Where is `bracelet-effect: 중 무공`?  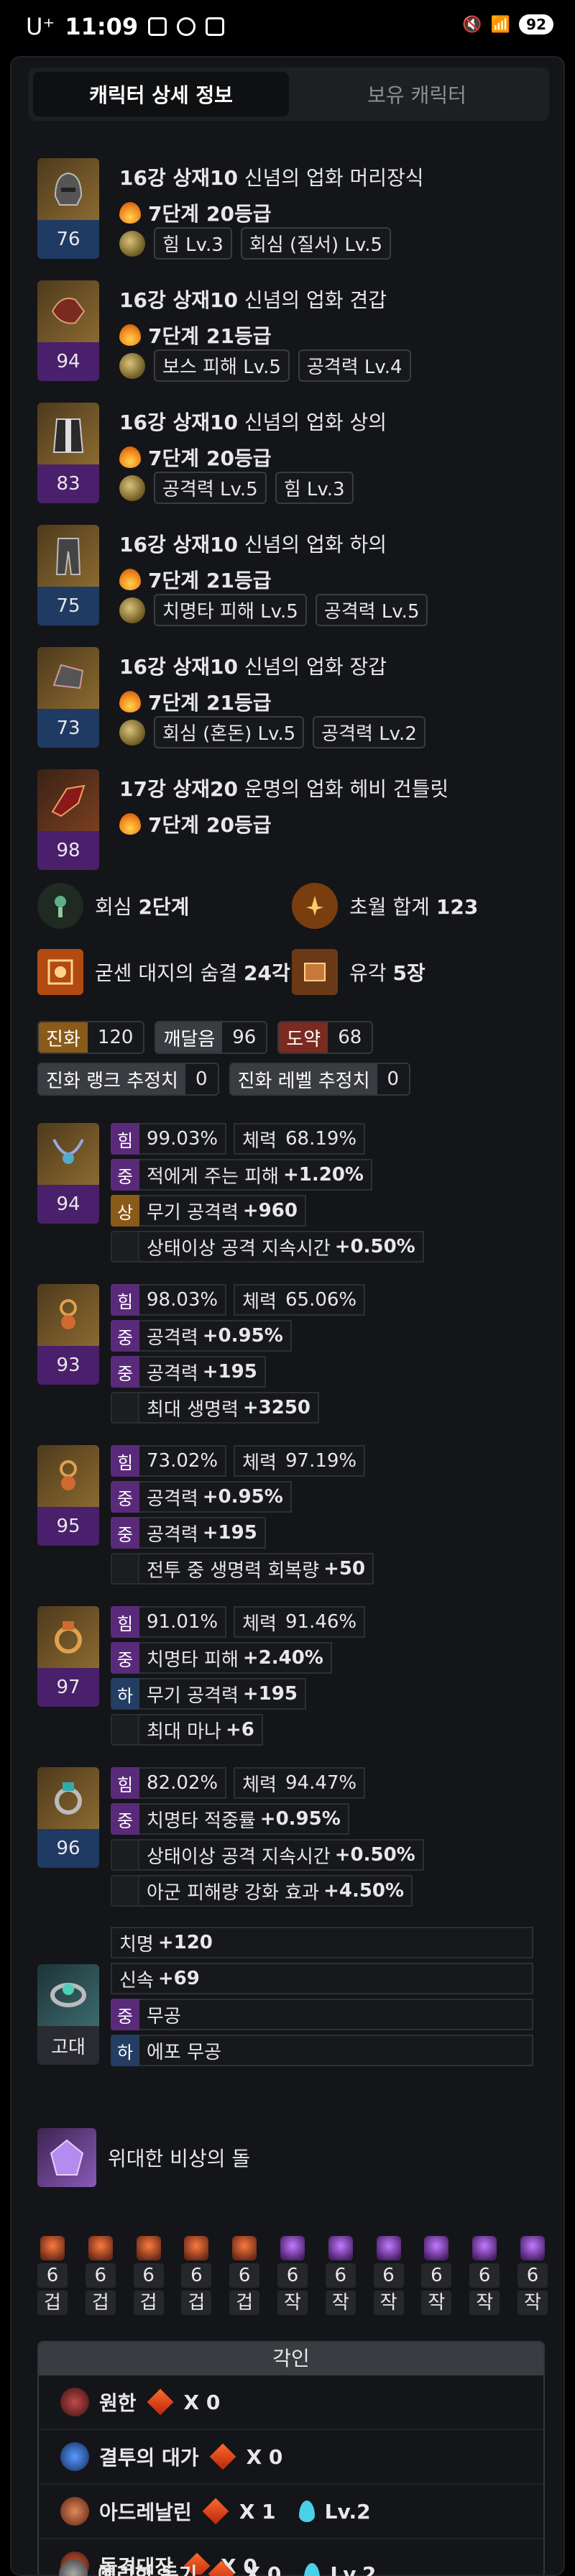
bracelet-effect: 중 무공 is located at coordinates (322, 2014).